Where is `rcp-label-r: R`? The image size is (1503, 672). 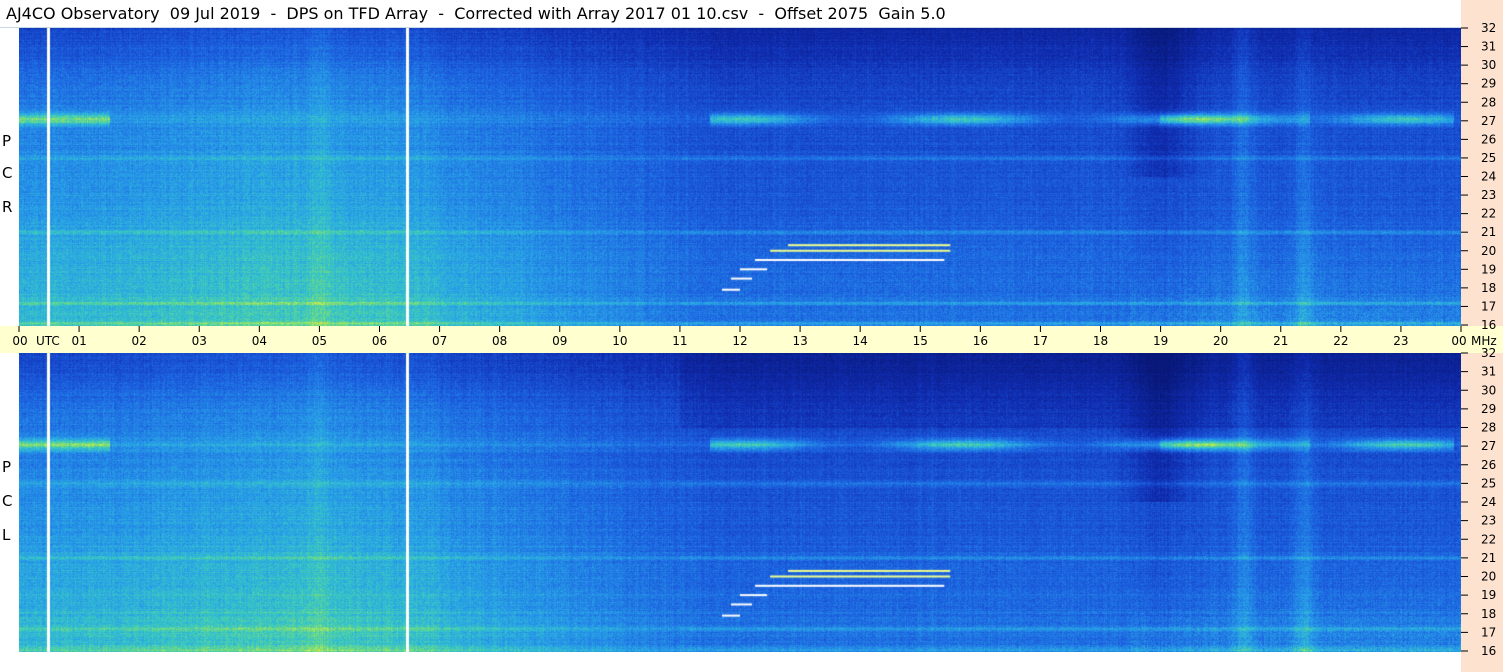 rcp-label-r: R is located at coordinates (7, 207).